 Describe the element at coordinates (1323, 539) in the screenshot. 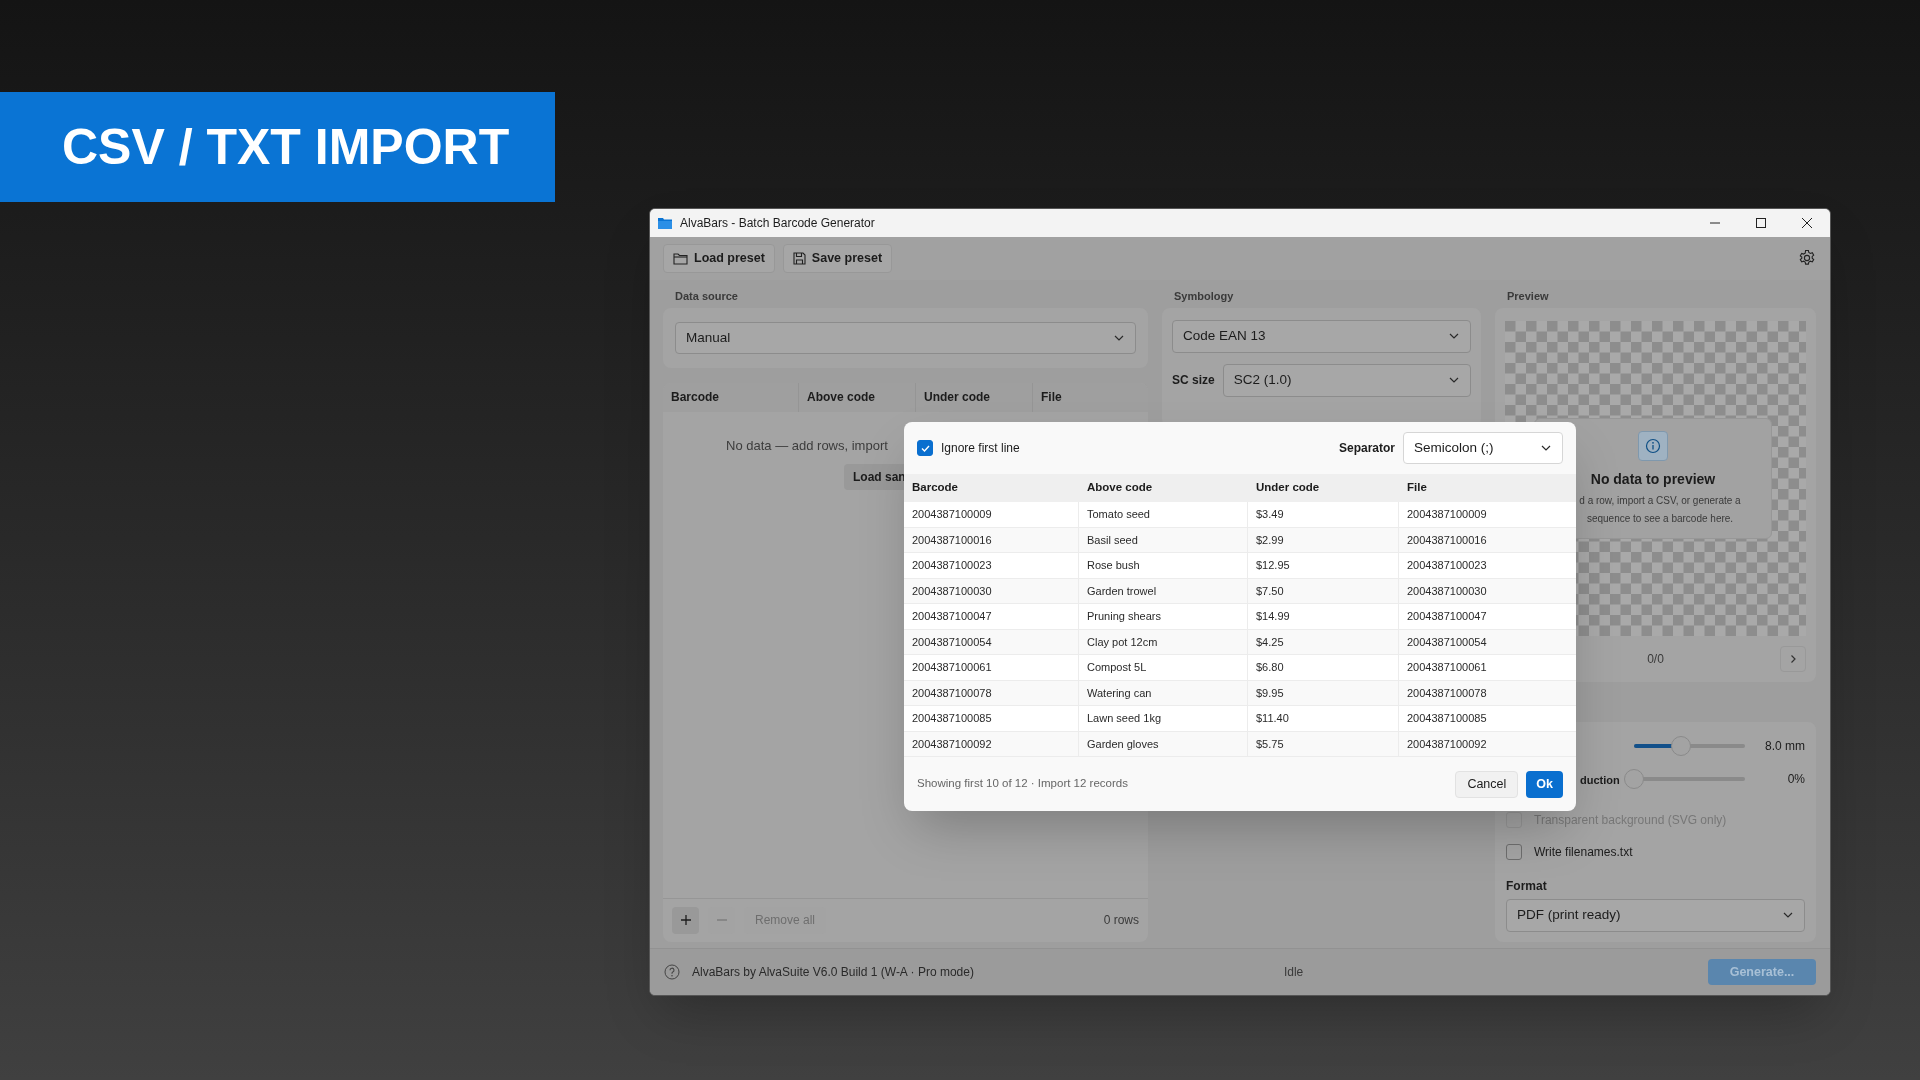

I see `table-cell: $2.99` at that location.